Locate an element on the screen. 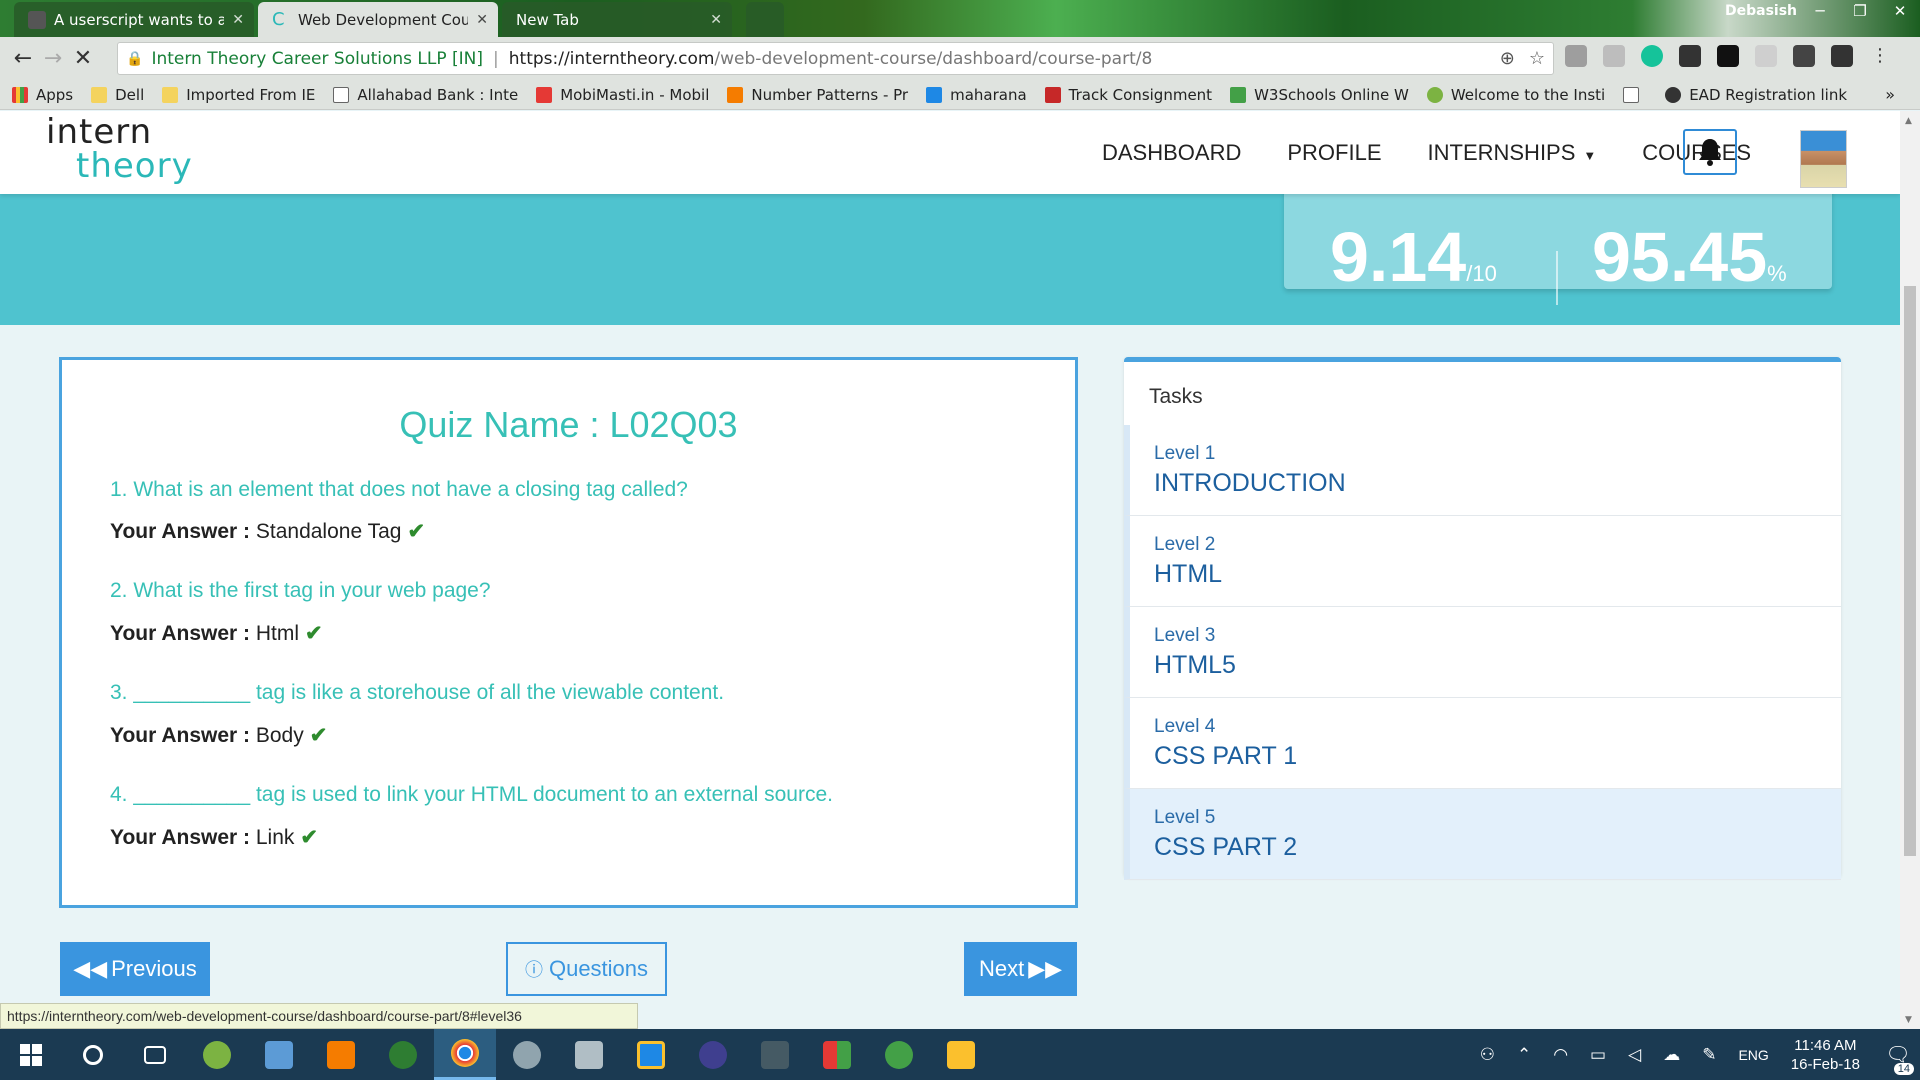 Image resolution: width=1920 pixels, height=1080 pixels. tab-title: New Tab is located at coordinates (547, 19).